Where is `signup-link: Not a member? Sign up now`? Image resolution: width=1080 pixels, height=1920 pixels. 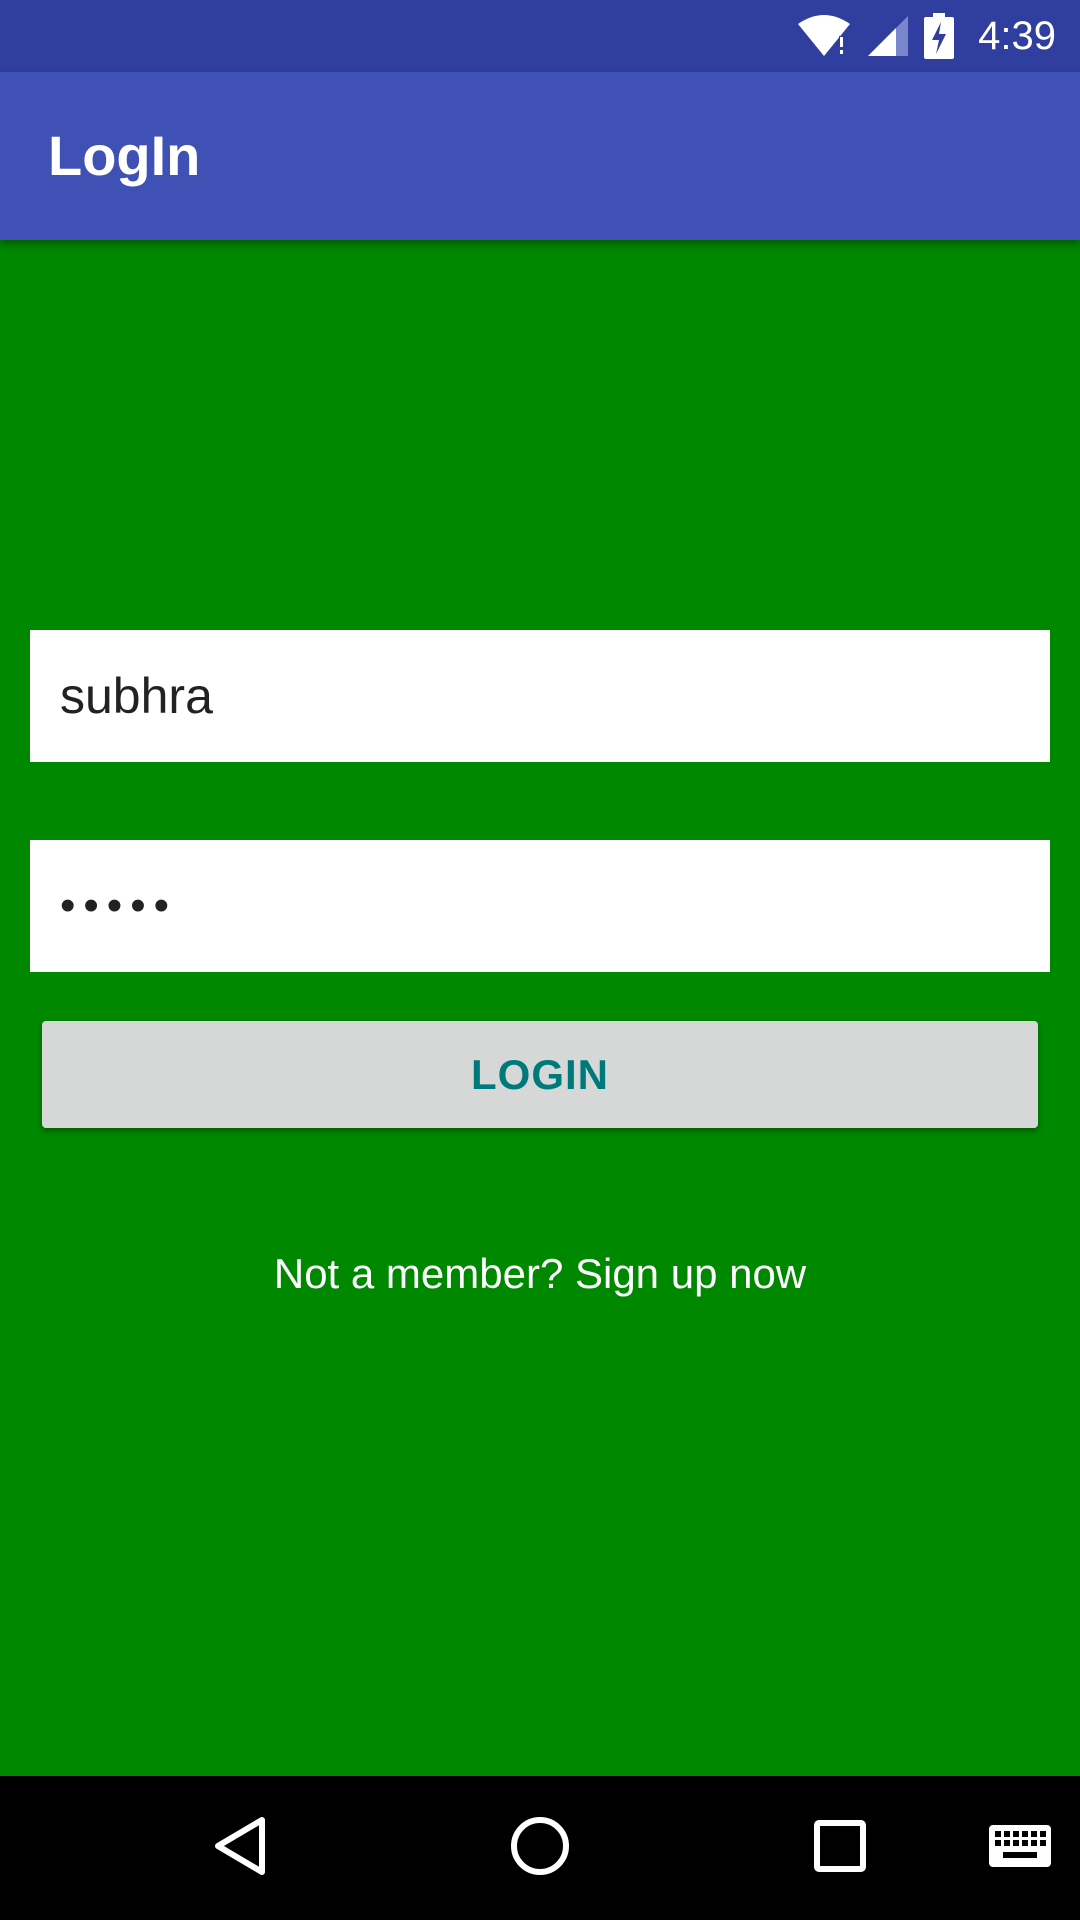 signup-link: Not a member? Sign up now is located at coordinates (540, 1274).